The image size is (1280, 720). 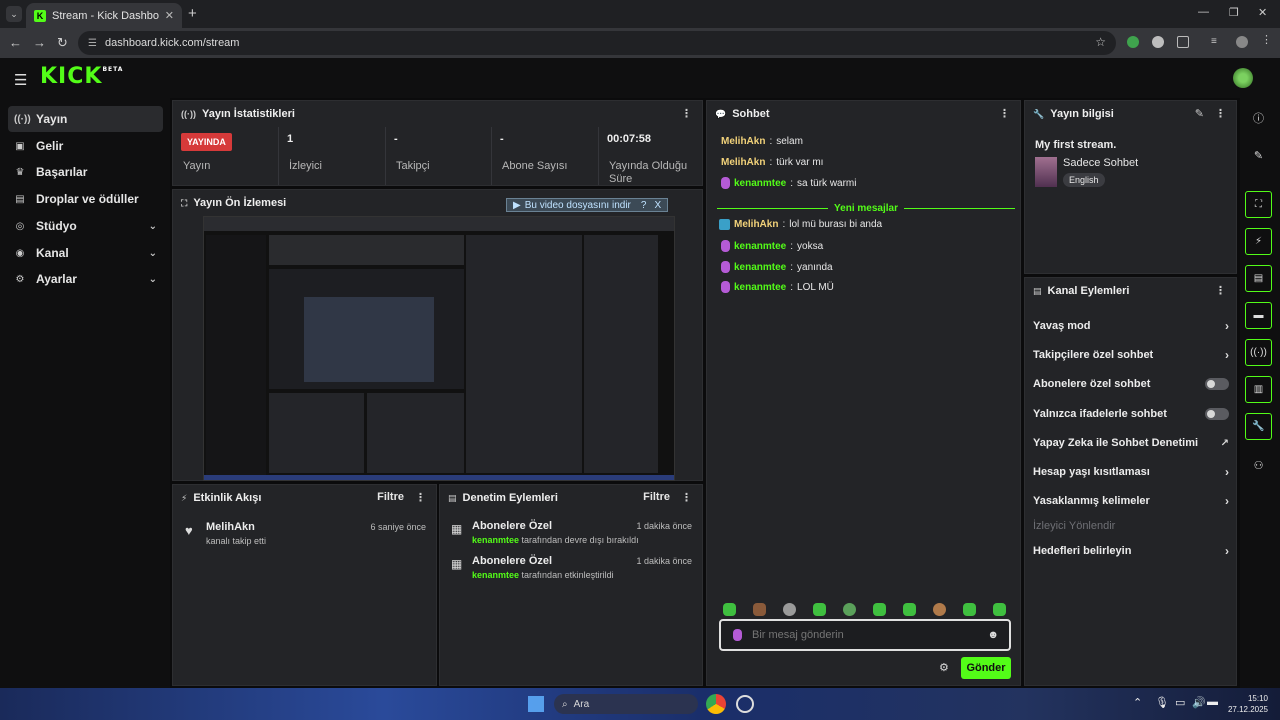 What do you see at coordinates (85, 279) in the screenshot?
I see `sidebar-item-ayarlar: ⚙ Ayarlar ⌄` at bounding box center [85, 279].